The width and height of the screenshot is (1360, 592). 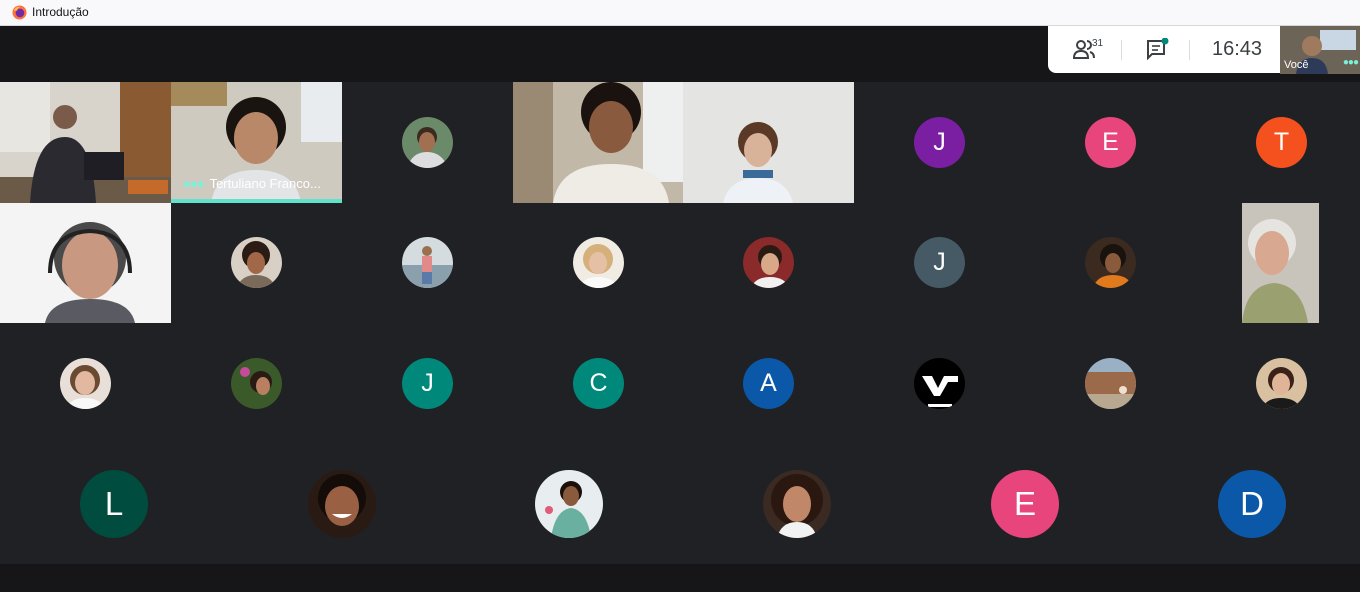 What do you see at coordinates (1237, 49) in the screenshot?
I see `meeting-clock: 16:43` at bounding box center [1237, 49].